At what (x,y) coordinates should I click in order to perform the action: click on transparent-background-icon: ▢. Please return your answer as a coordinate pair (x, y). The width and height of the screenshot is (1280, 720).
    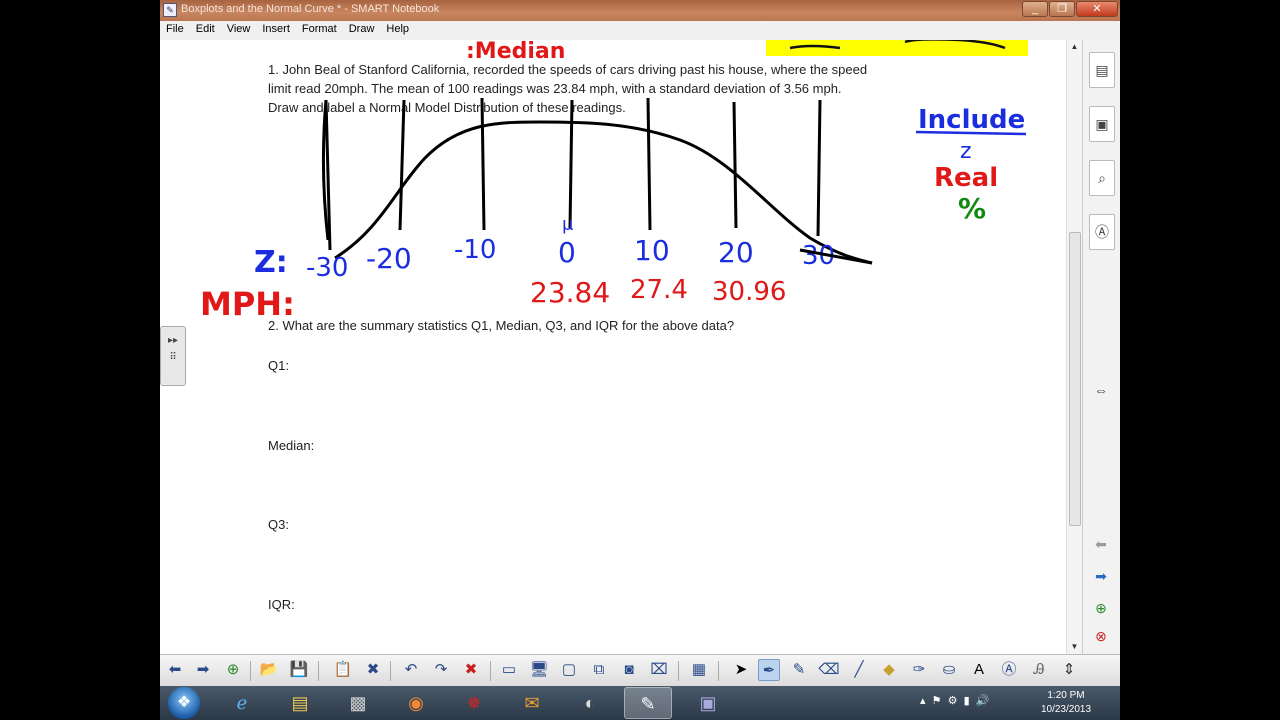
    Looking at the image, I should click on (569, 670).